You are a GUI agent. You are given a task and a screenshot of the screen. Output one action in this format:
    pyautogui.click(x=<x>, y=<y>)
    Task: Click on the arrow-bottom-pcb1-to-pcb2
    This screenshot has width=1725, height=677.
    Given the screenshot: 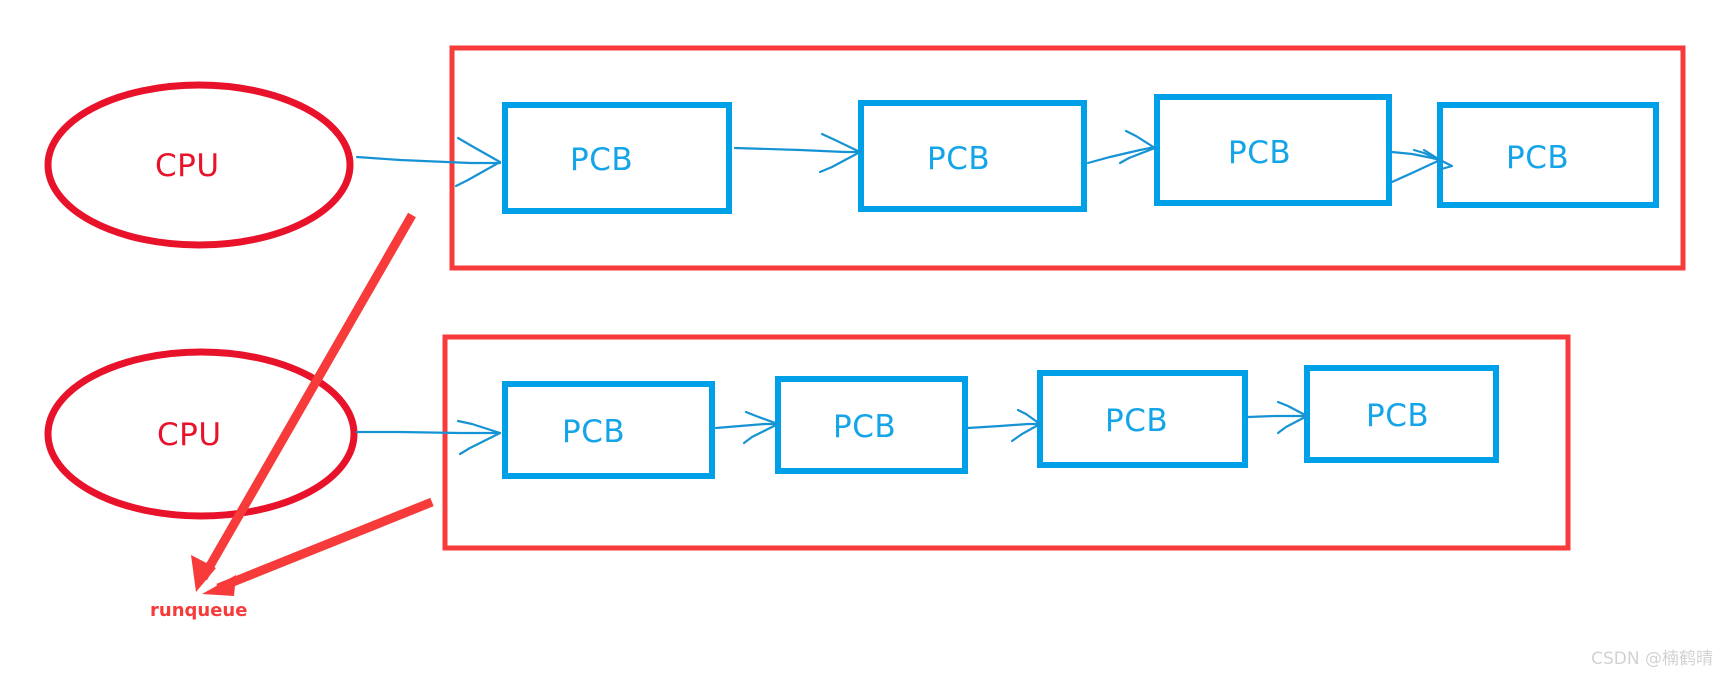 What is the action you would take?
    pyautogui.click(x=747, y=427)
    